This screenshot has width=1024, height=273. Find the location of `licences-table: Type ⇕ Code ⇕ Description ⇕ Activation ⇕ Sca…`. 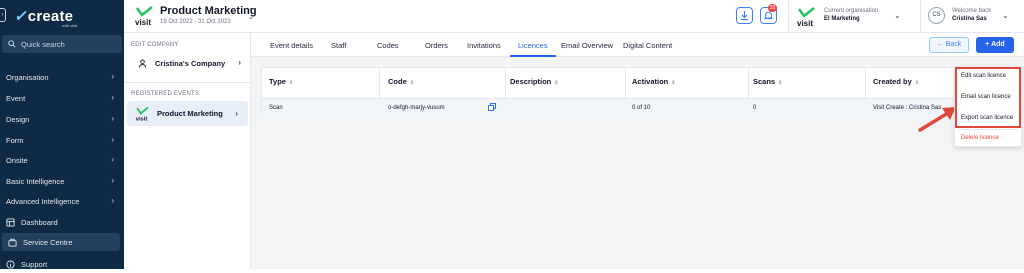

licences-table: Type ⇕ Code ⇕ Description ⇕ Activation ⇕ Sca… is located at coordinates (640, 92).